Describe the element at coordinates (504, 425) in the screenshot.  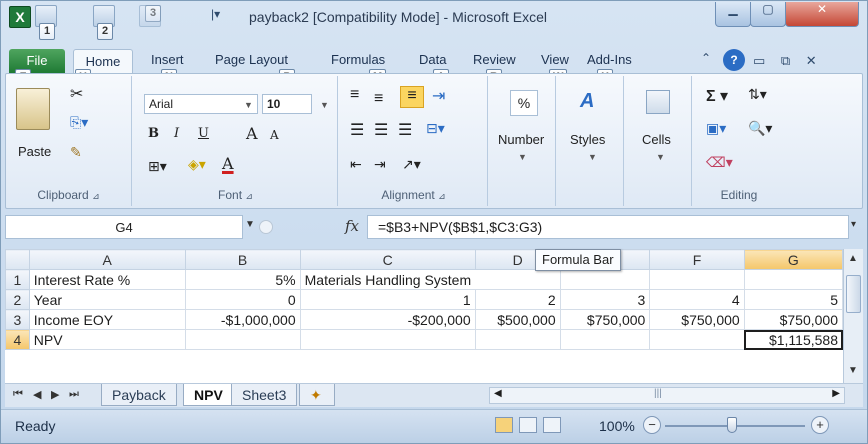
I see `normal-view-icon` at that location.